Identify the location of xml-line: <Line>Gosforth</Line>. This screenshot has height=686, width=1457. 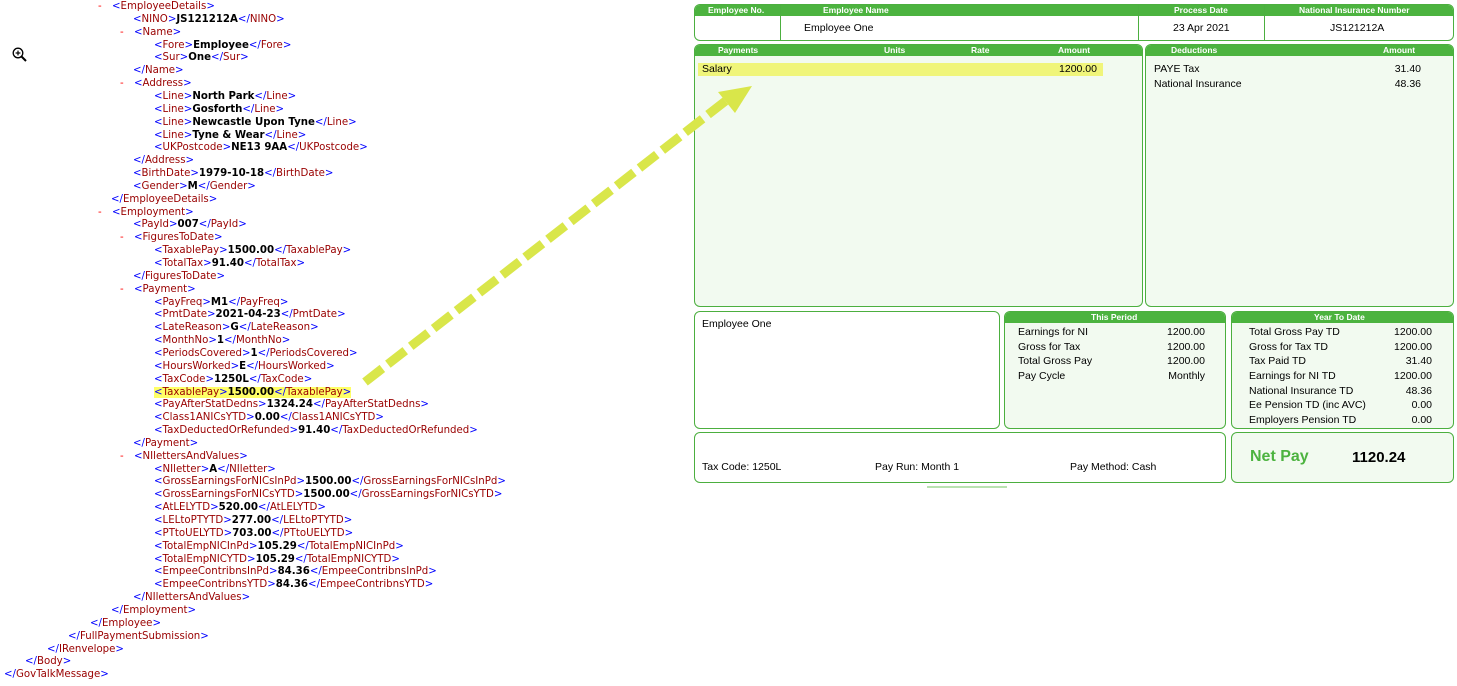
(219, 109).